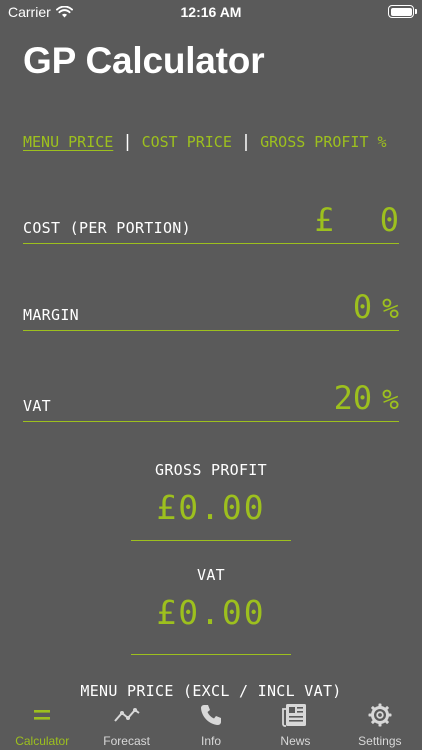 This screenshot has height=750, width=422. Describe the element at coordinates (211, 612) in the screenshot. I see `vat-result-value: £0.00` at that location.